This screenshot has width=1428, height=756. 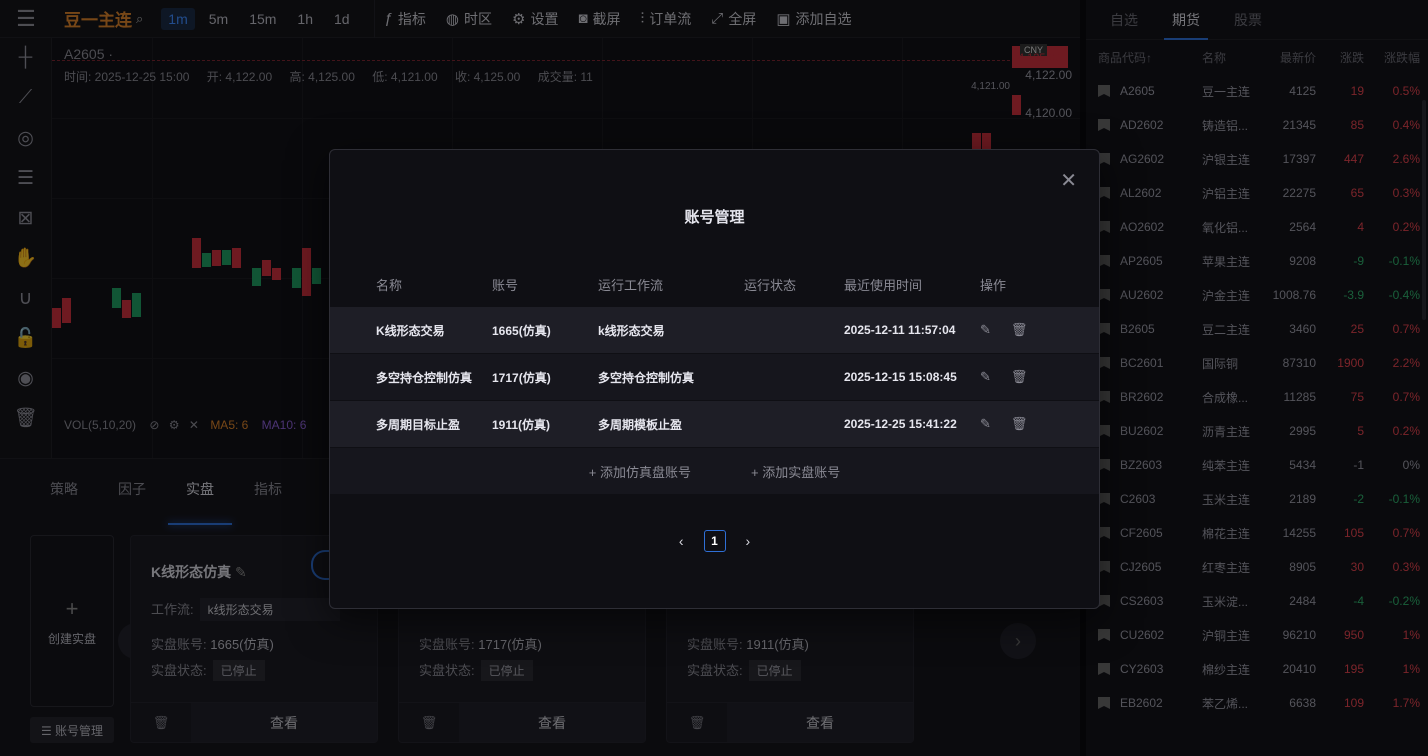 I want to click on account-id: 1717(仿真), so click(x=521, y=377).